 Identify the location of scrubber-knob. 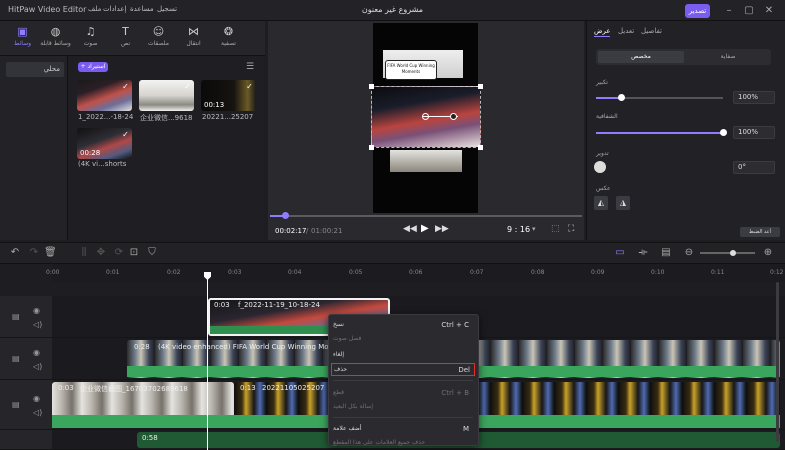
(285, 215).